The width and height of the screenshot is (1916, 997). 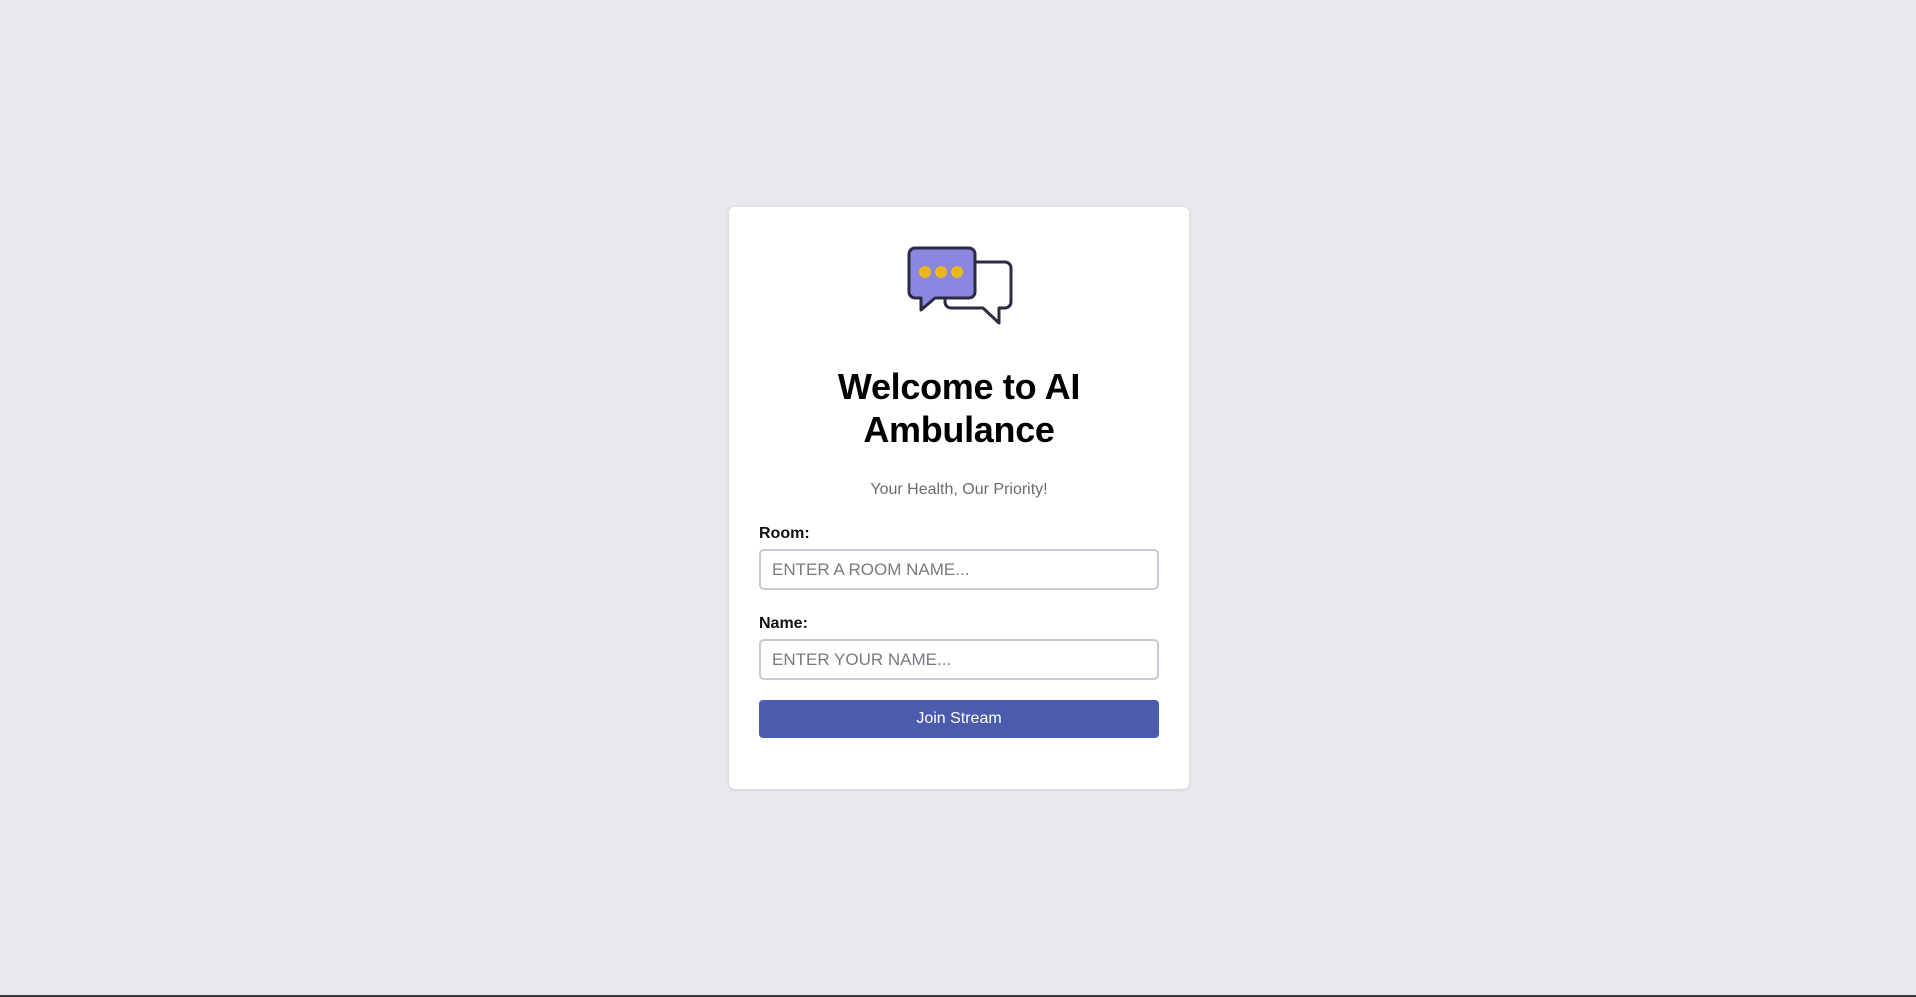 What do you see at coordinates (959, 719) in the screenshot?
I see `join-stream-button: Join Stream` at bounding box center [959, 719].